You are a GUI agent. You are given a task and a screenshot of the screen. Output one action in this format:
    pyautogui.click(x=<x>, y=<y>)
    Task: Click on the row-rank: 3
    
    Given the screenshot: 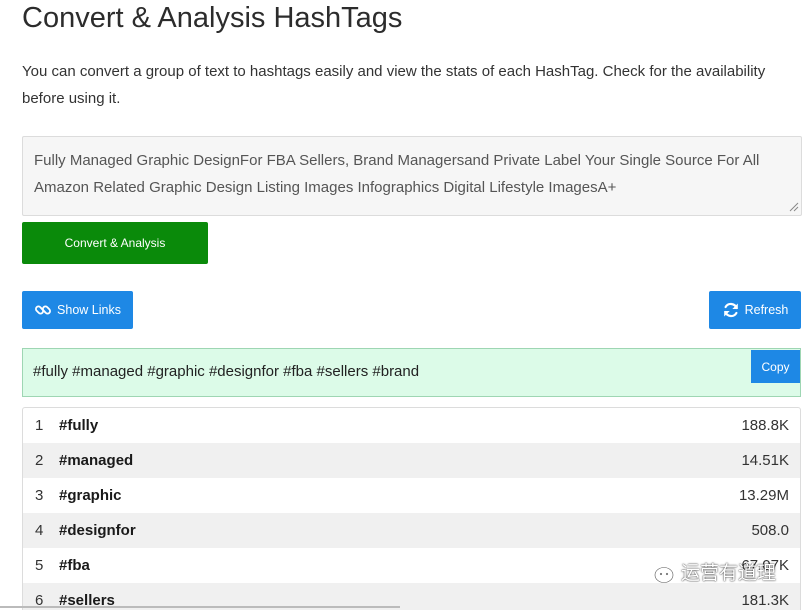 What is the action you would take?
    pyautogui.click(x=39, y=495)
    